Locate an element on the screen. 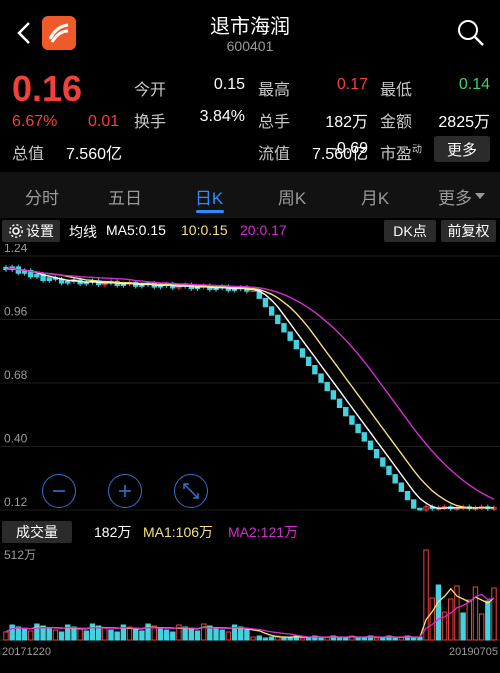 The height and width of the screenshot is (673, 500). quote-label: 今开 is located at coordinates (150, 90).